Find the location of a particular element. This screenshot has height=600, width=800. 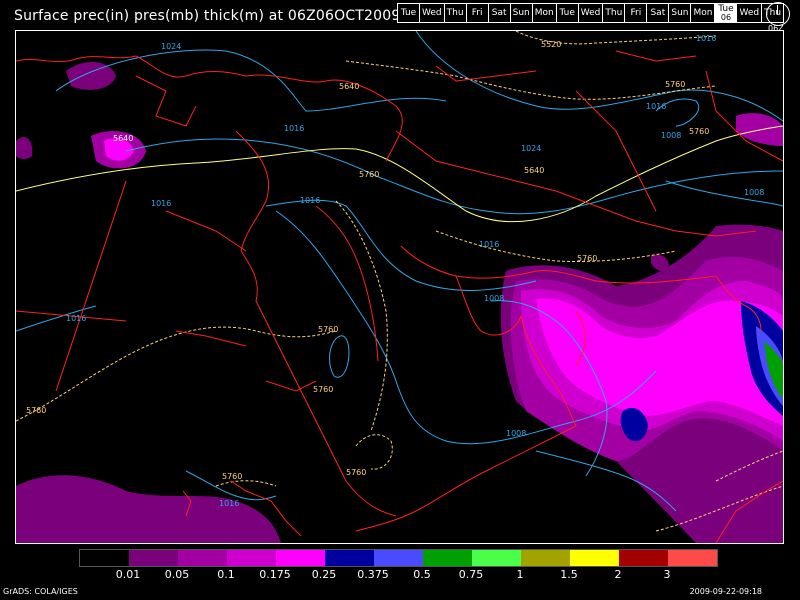

day-tab: Tue 06 is located at coordinates (726, 13).